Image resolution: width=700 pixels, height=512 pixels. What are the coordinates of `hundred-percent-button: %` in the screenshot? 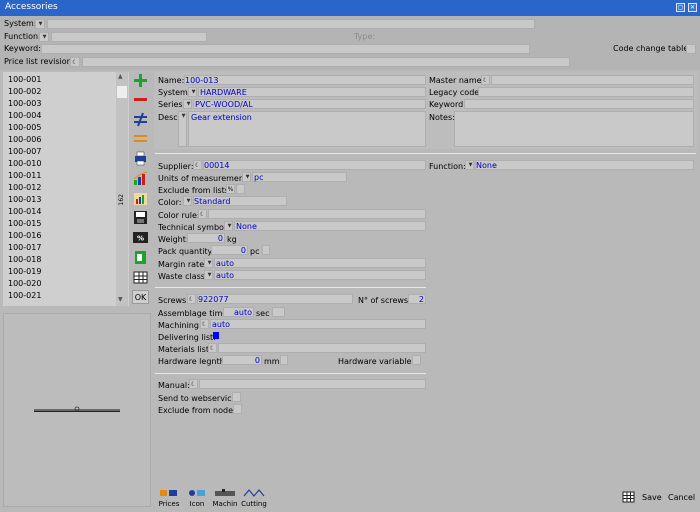 It's located at (140, 237).